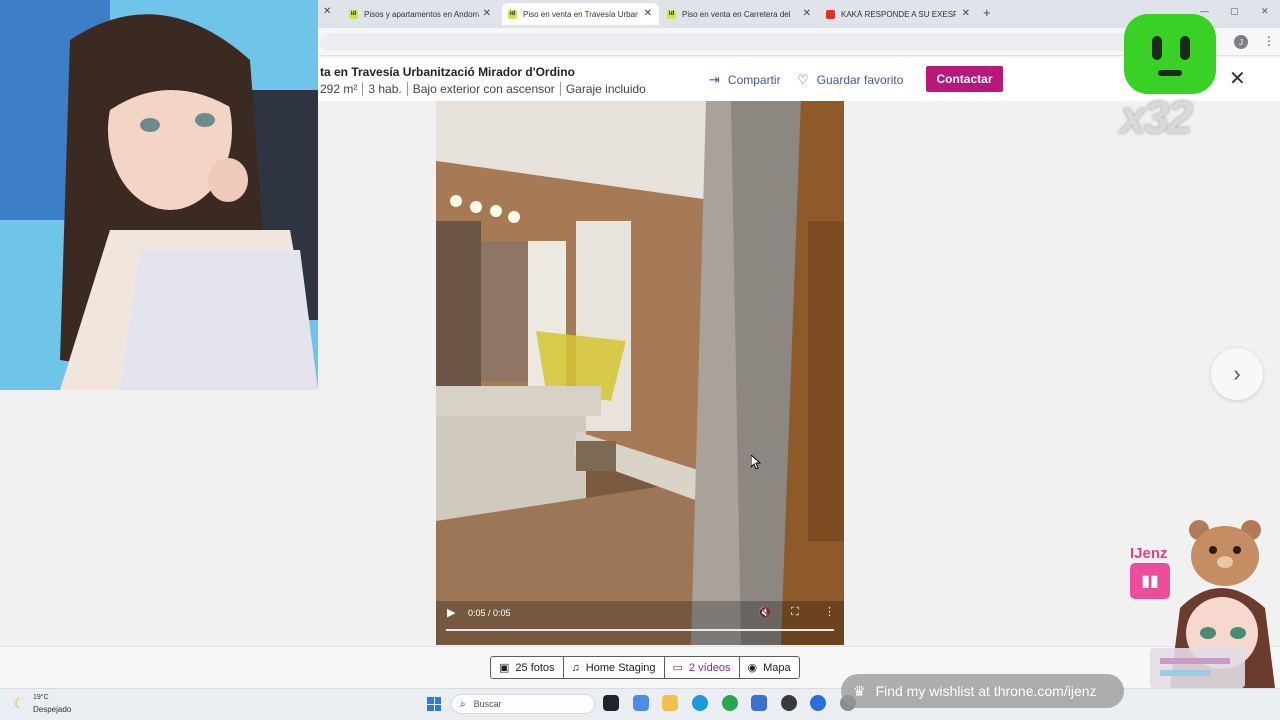 This screenshot has height=720, width=1280. I want to click on obs-icon, so click(789, 703).